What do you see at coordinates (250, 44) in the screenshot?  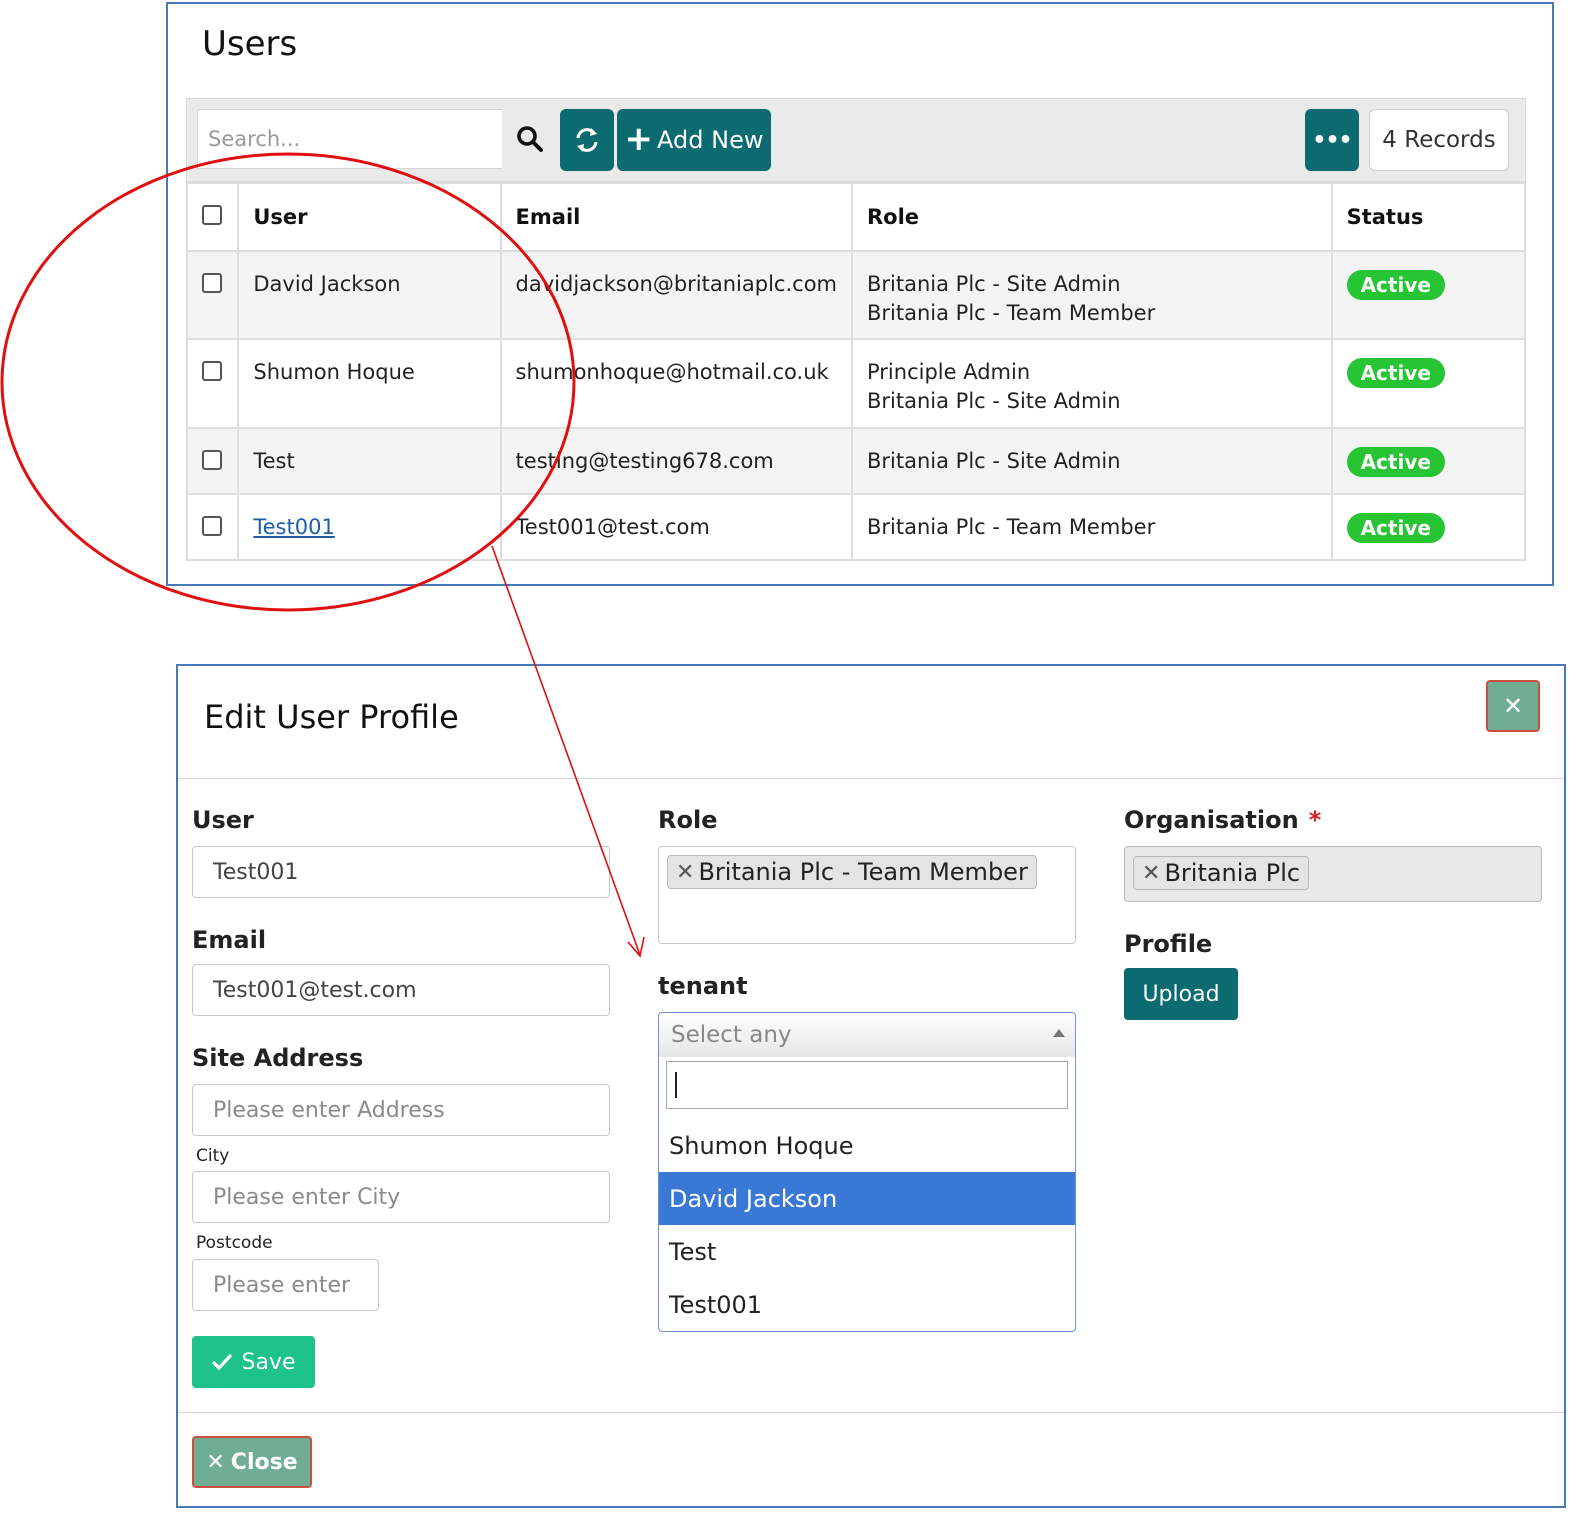 I see `page-title: Users` at bounding box center [250, 44].